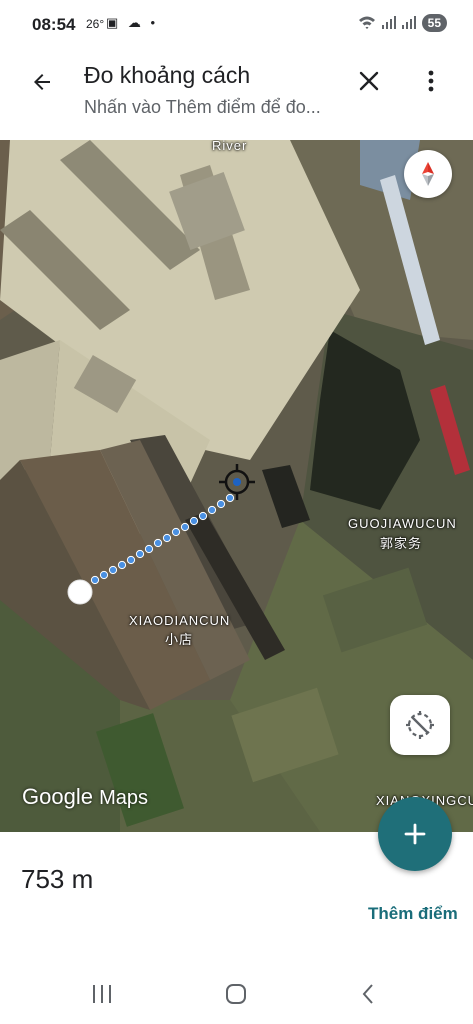  I want to click on status-temperature: 26°, so click(95, 24).